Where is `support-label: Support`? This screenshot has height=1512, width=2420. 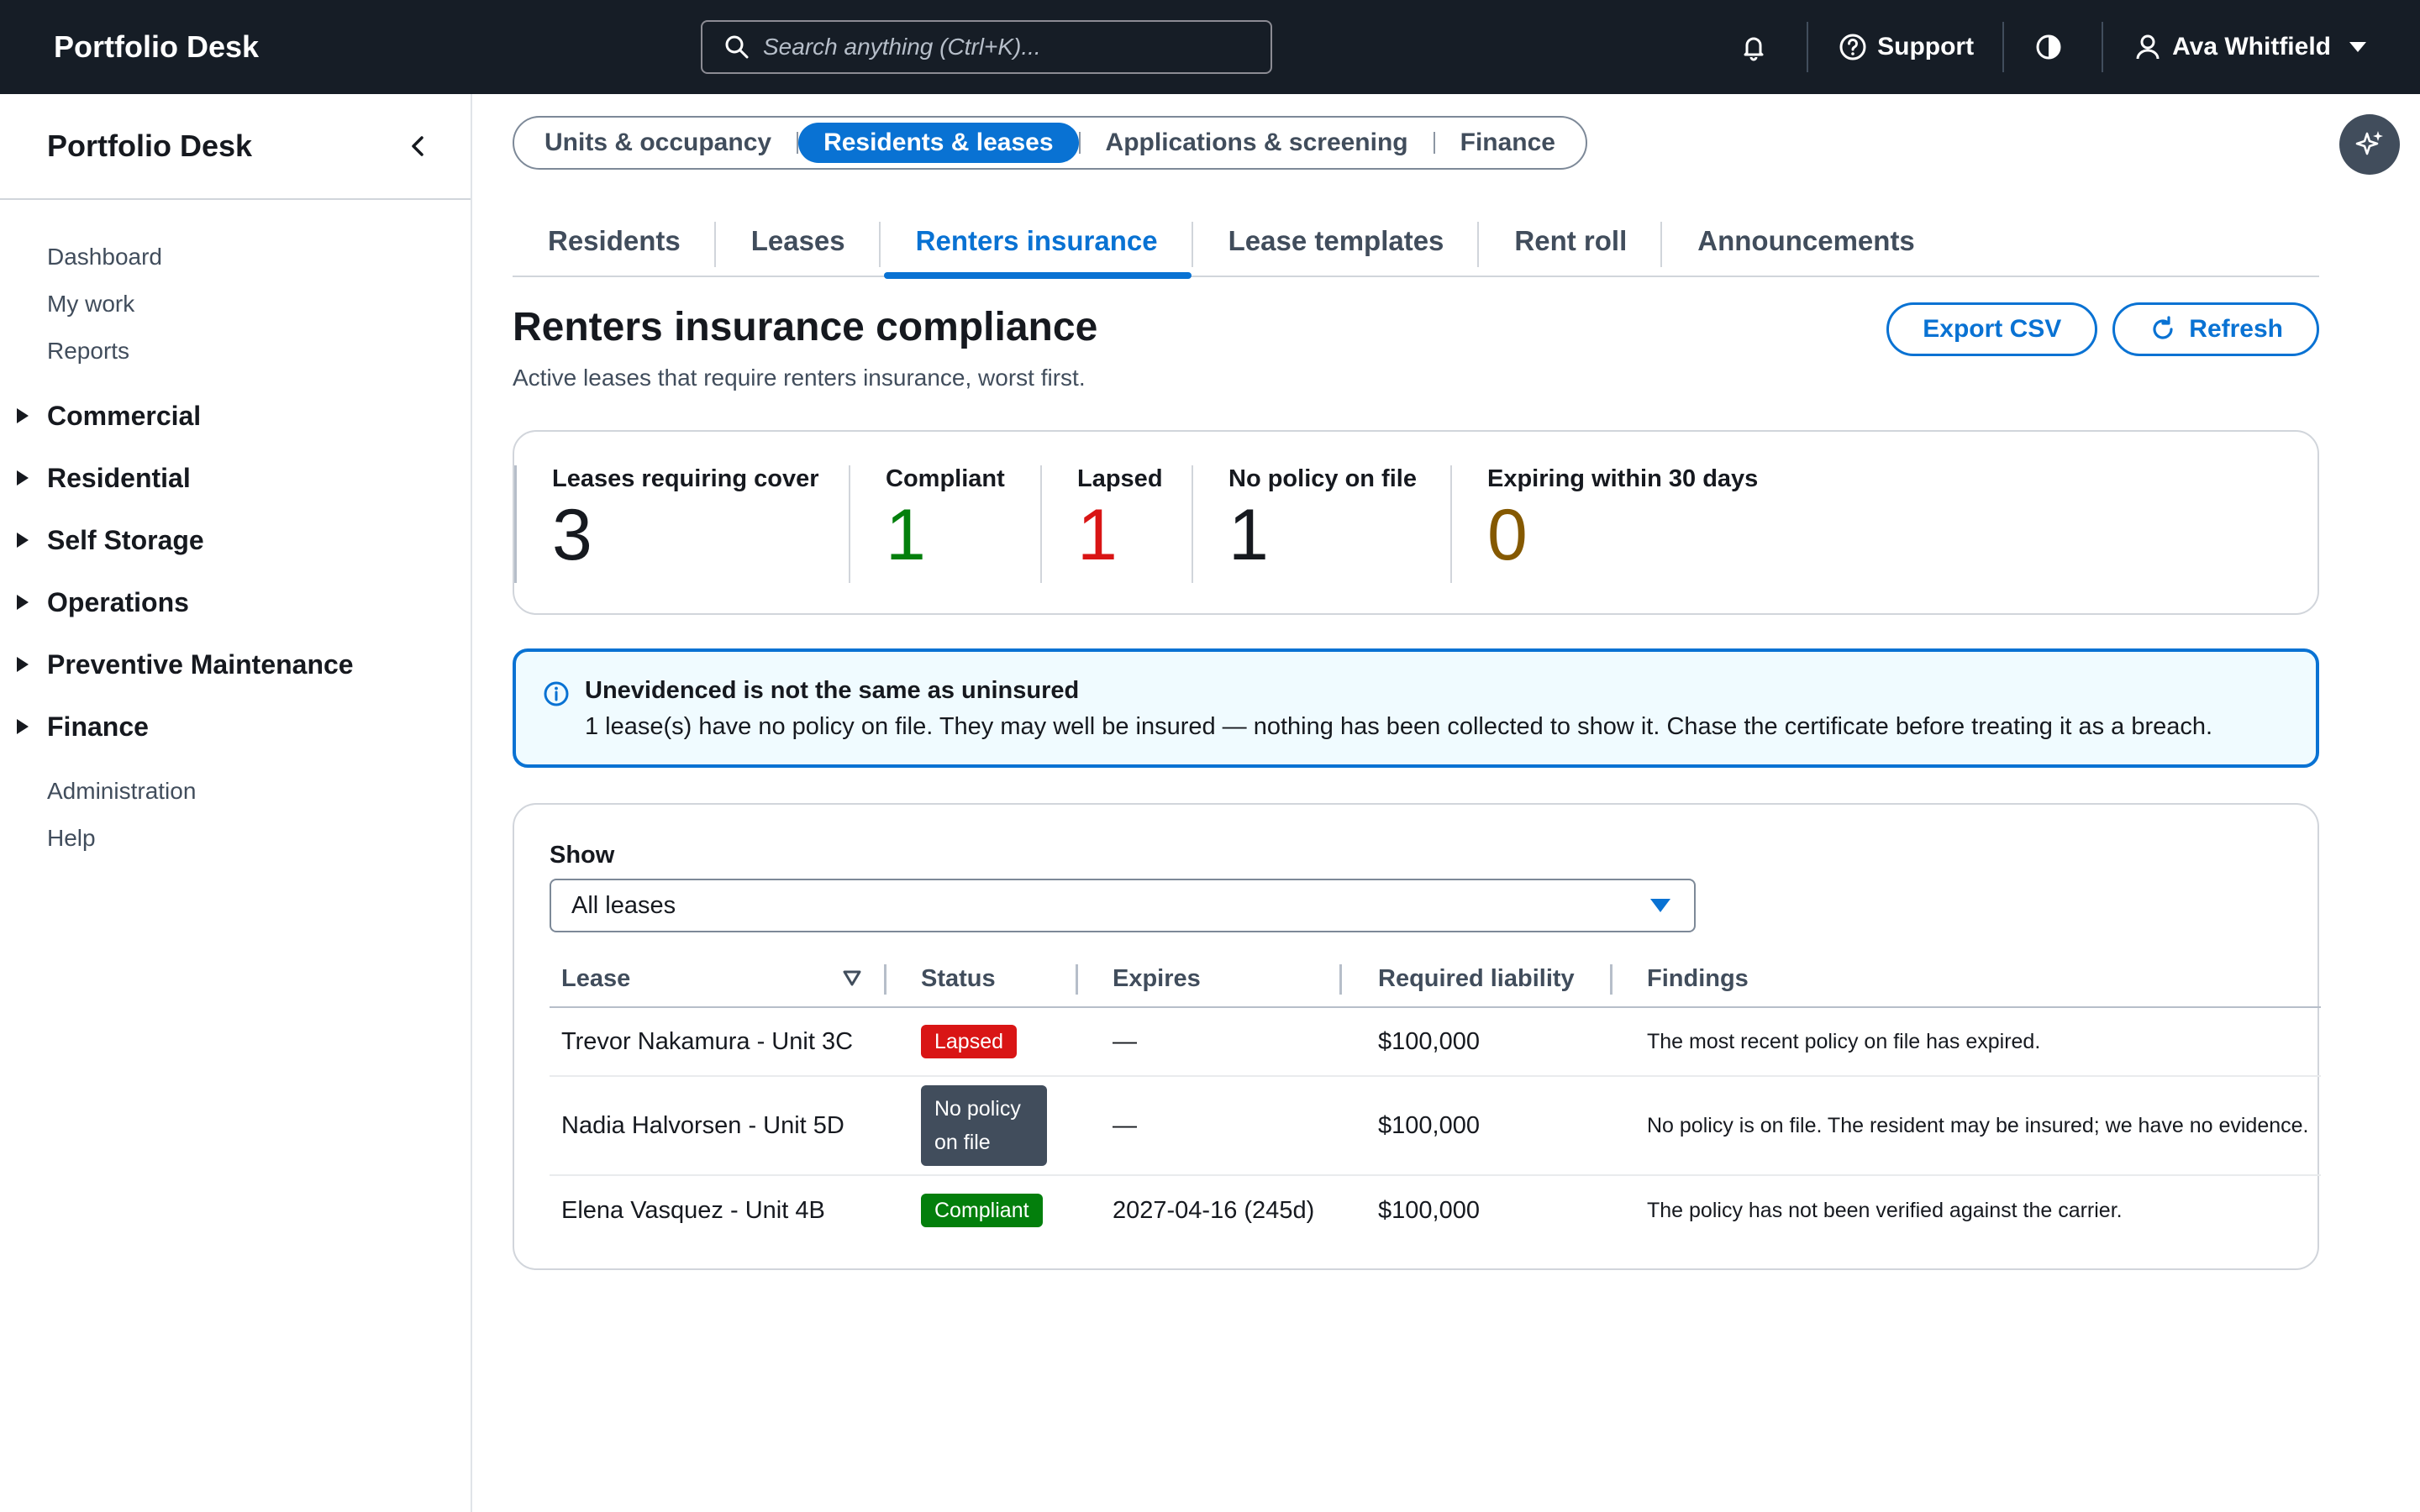 support-label: Support is located at coordinates (1926, 46).